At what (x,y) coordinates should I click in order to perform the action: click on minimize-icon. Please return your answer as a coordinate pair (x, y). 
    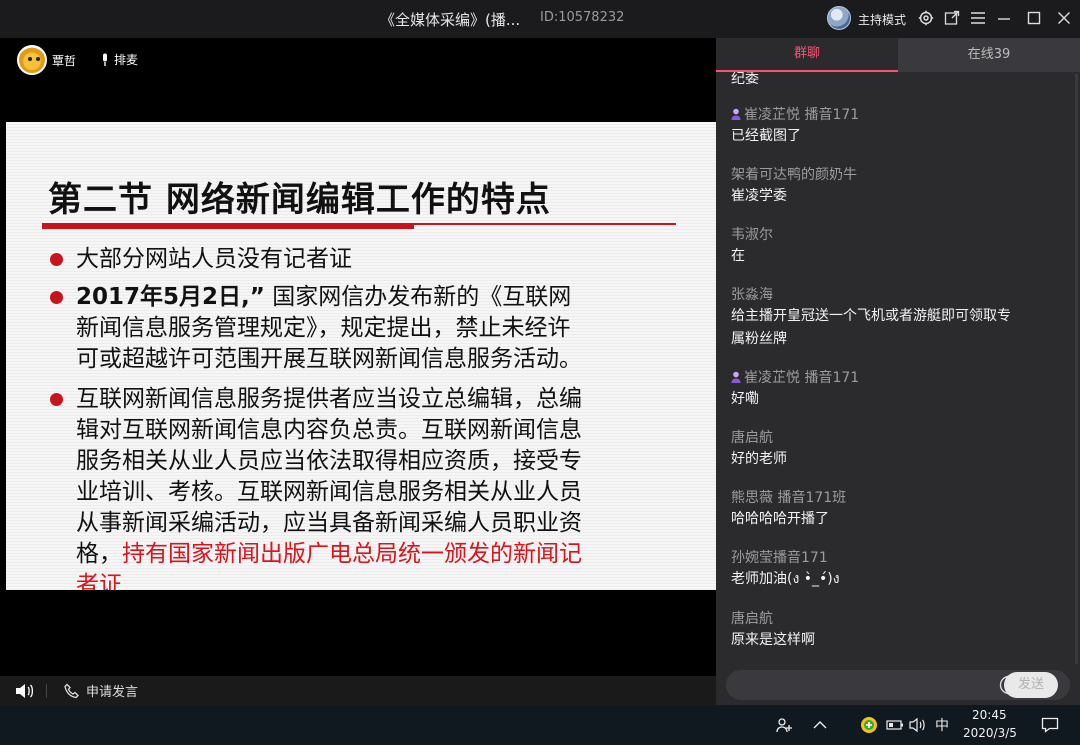
    Looking at the image, I should click on (1004, 18).